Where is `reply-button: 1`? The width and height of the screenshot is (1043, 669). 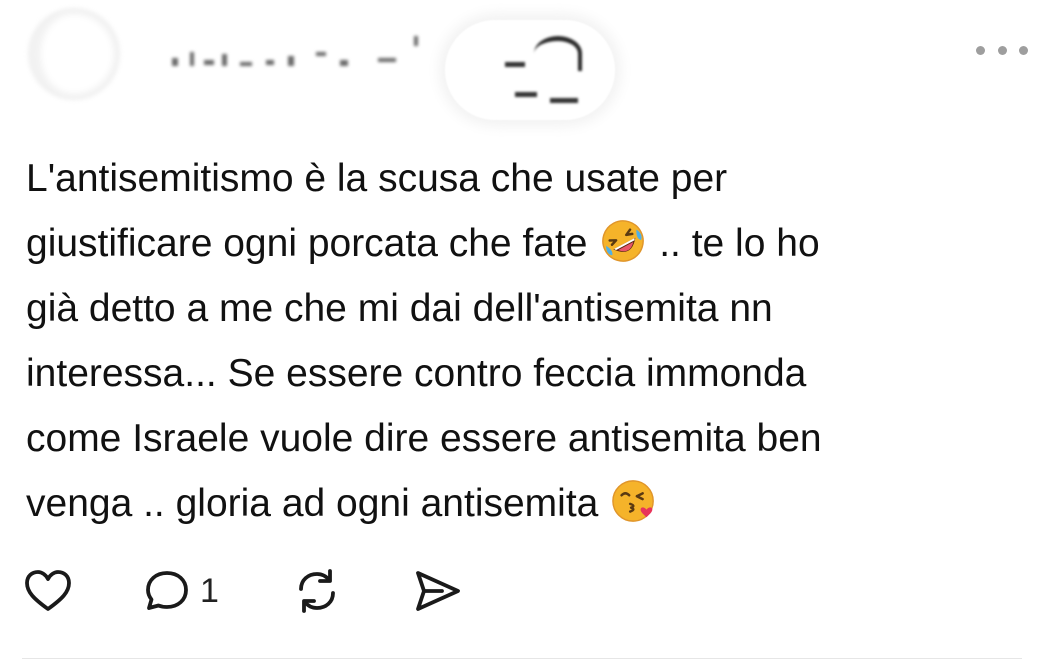 reply-button: 1 is located at coordinates (180, 591).